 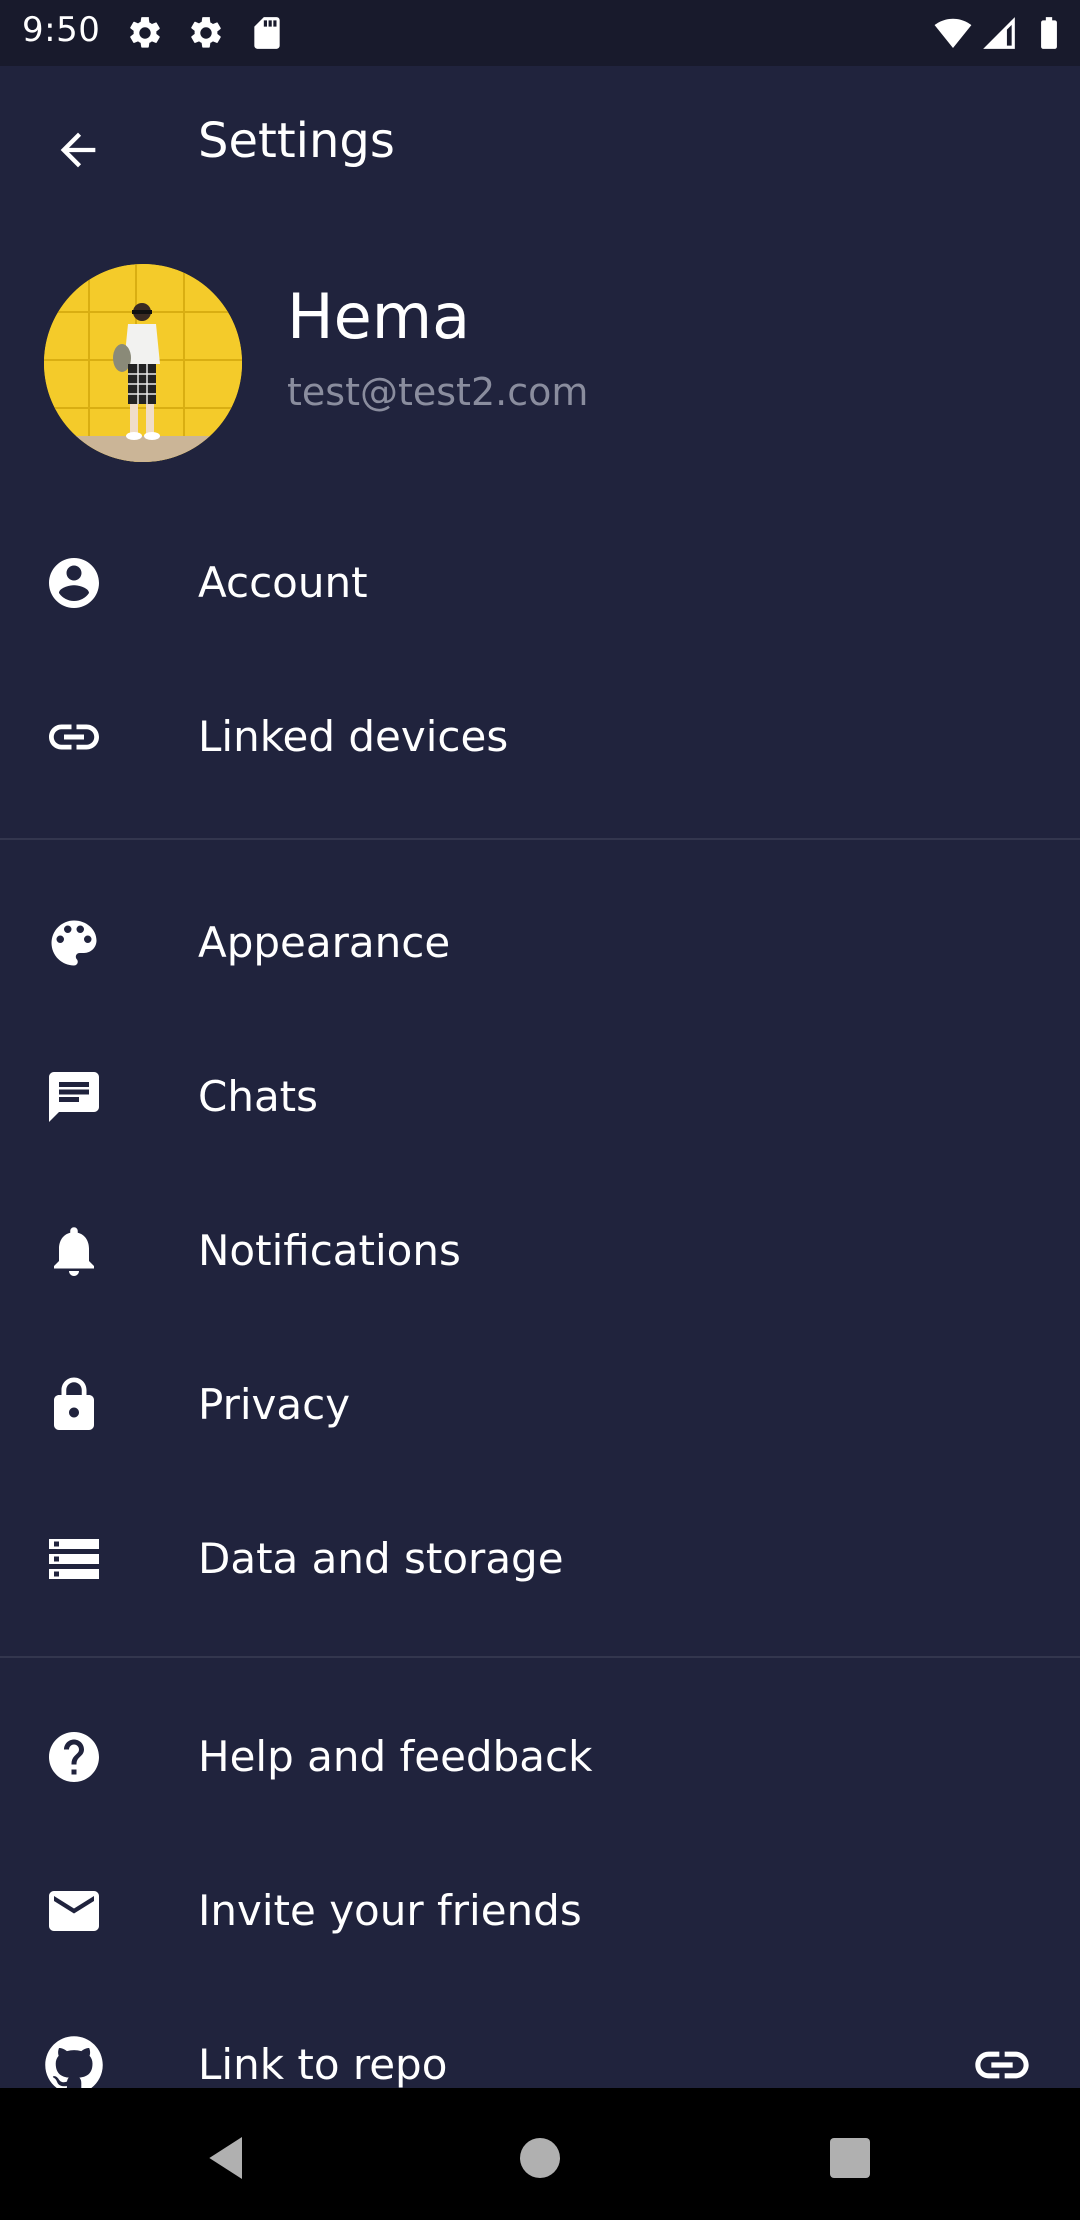 What do you see at coordinates (540, 1405) in the screenshot?
I see `menu-item-privacy: Privacy` at bounding box center [540, 1405].